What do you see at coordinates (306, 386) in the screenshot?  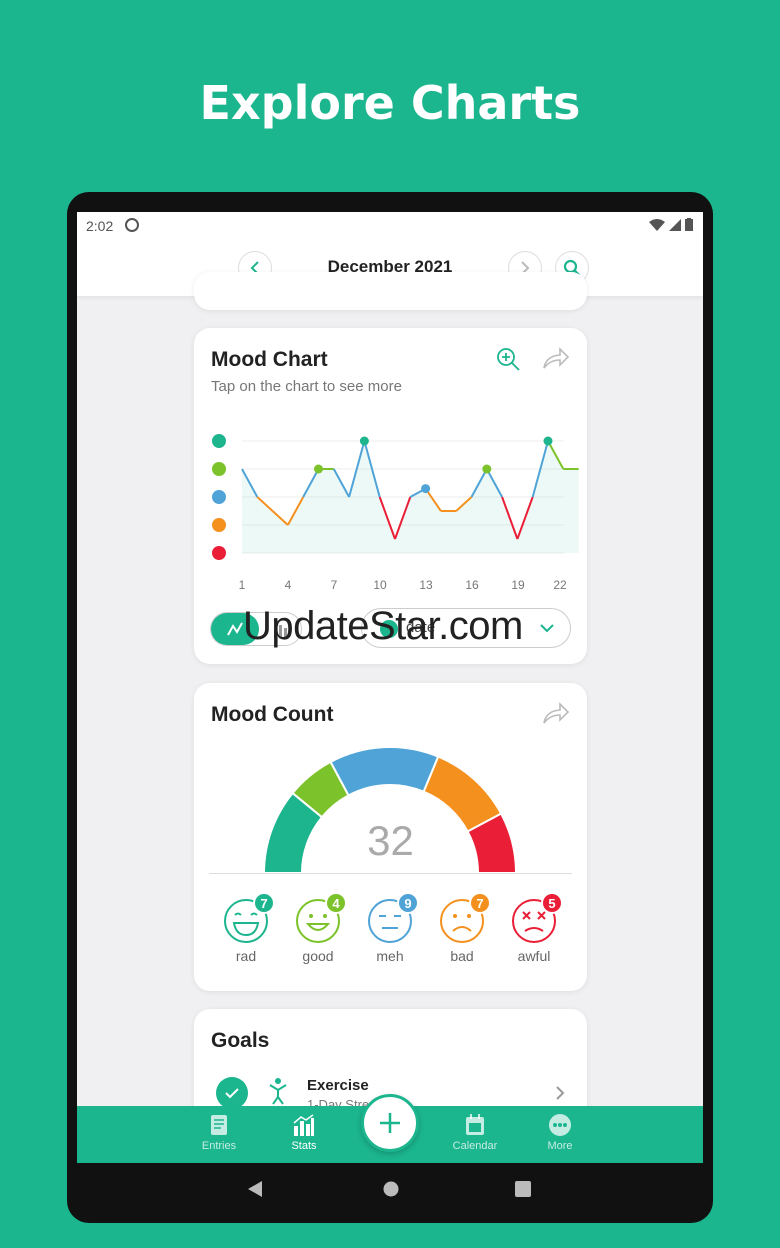 I see `mood-chart-subtitle: Tap on the chart to see more` at bounding box center [306, 386].